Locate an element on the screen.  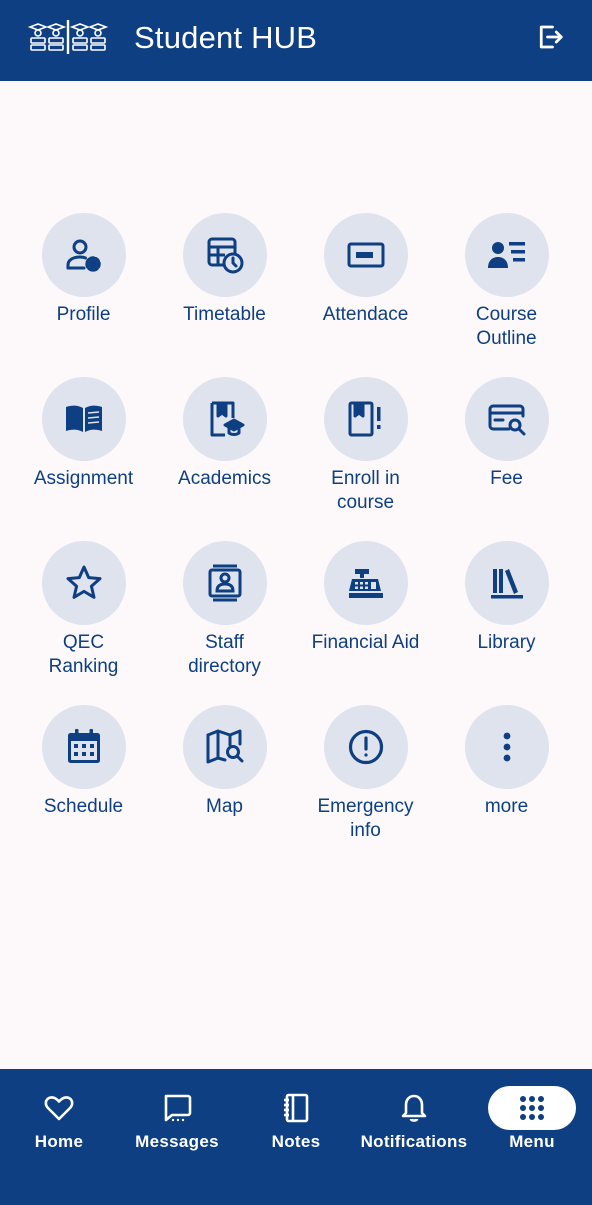
map-search-icon is located at coordinates (224, 746).